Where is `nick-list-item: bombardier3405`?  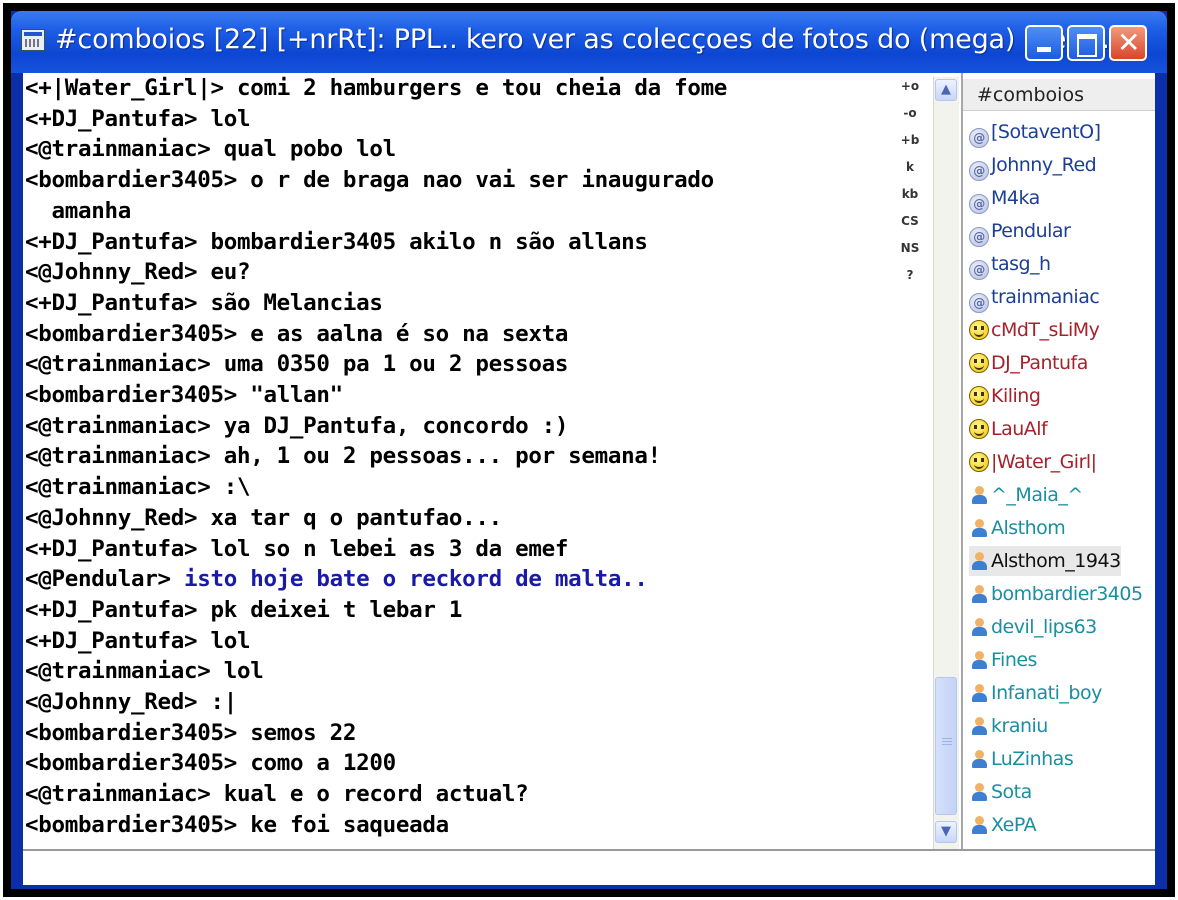 nick-list-item: bombardier3405 is located at coordinates (1056, 594).